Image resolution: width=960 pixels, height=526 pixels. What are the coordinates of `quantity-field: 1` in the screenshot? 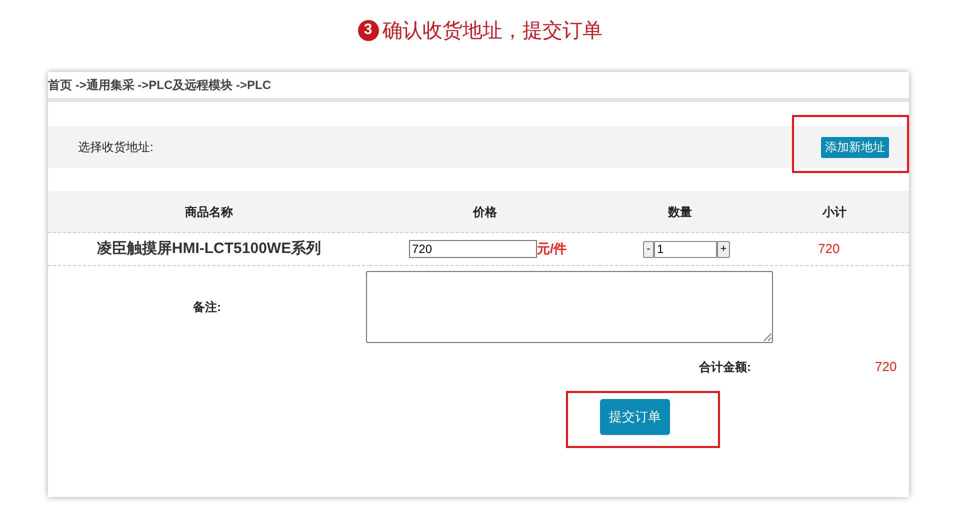 It's located at (685, 249).